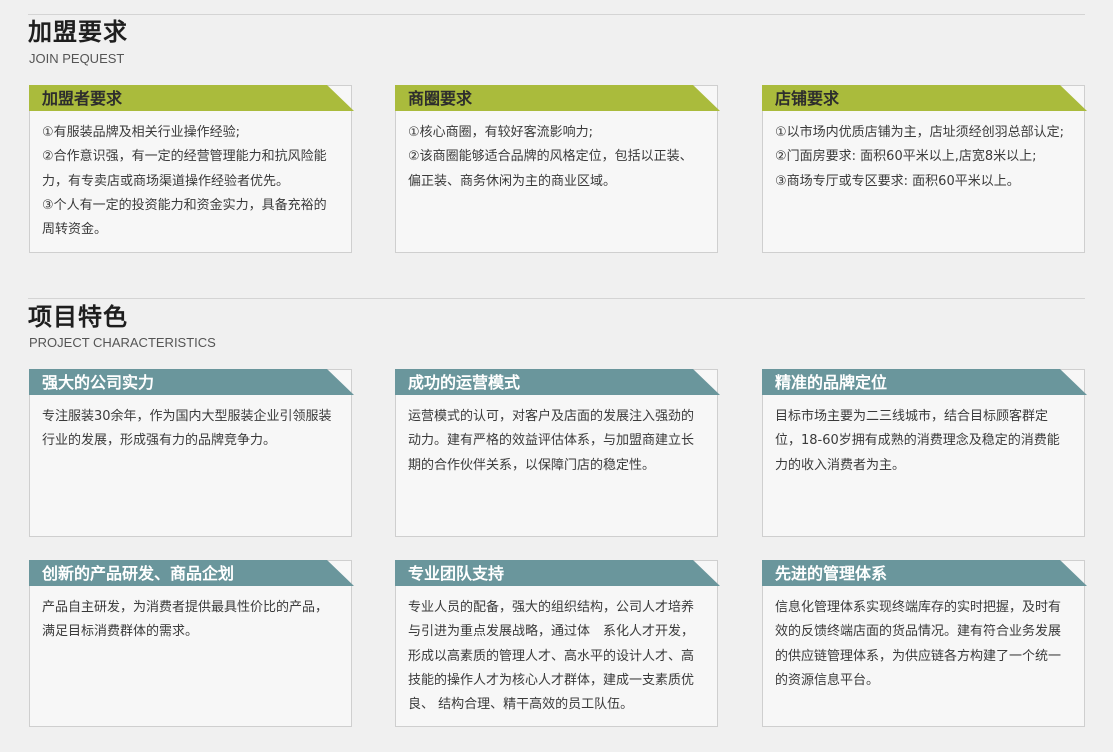  Describe the element at coordinates (184, 217) in the screenshot. I see `requirement-line: ③个人有一定的投资能力和资金实力，具备充裕的周转资金。` at that location.